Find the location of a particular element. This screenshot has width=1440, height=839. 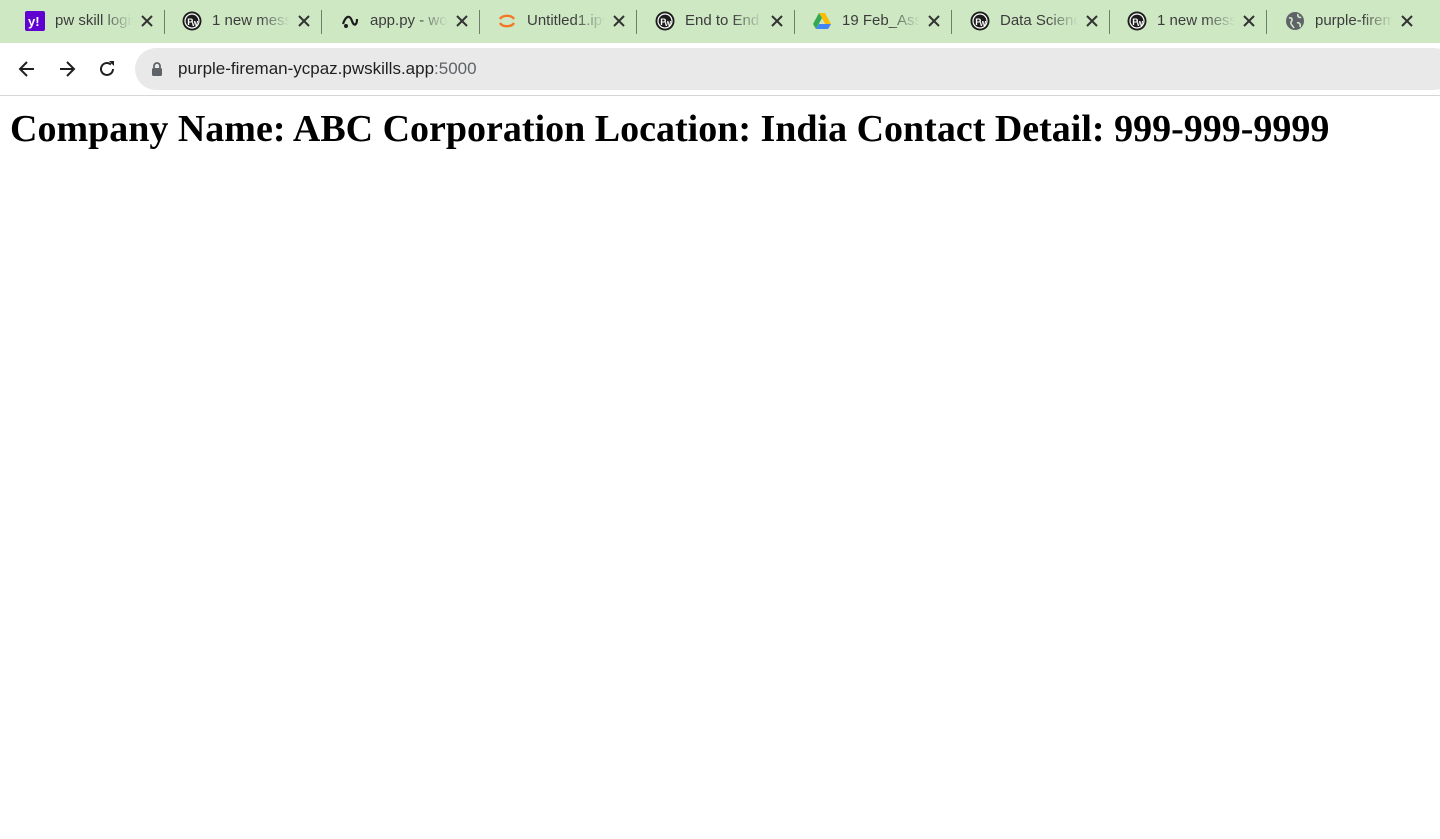

browser-tab: y! pw skill login is located at coordinates (86, 21).